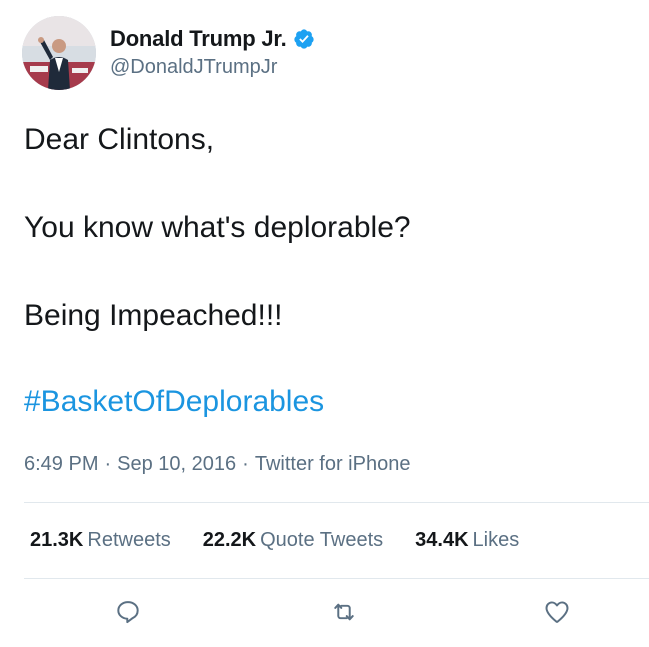 This screenshot has height=647, width=649. What do you see at coordinates (442, 540) in the screenshot?
I see `likes-count: 34.4K` at bounding box center [442, 540].